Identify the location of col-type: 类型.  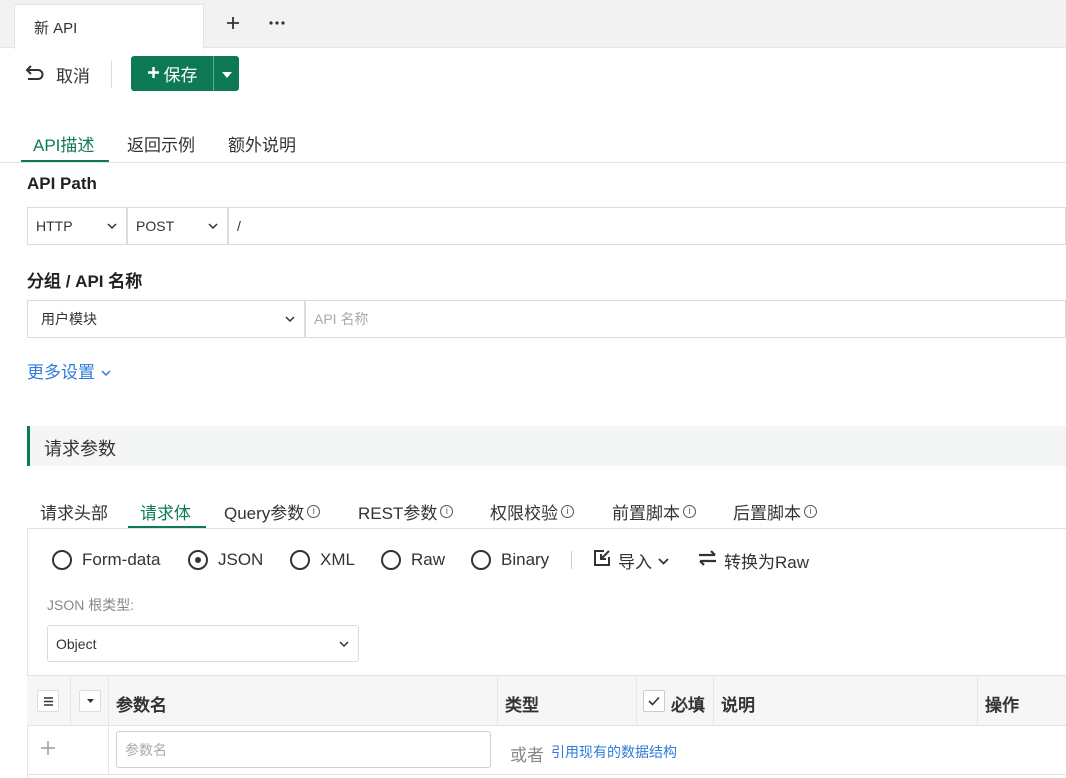
(522, 705).